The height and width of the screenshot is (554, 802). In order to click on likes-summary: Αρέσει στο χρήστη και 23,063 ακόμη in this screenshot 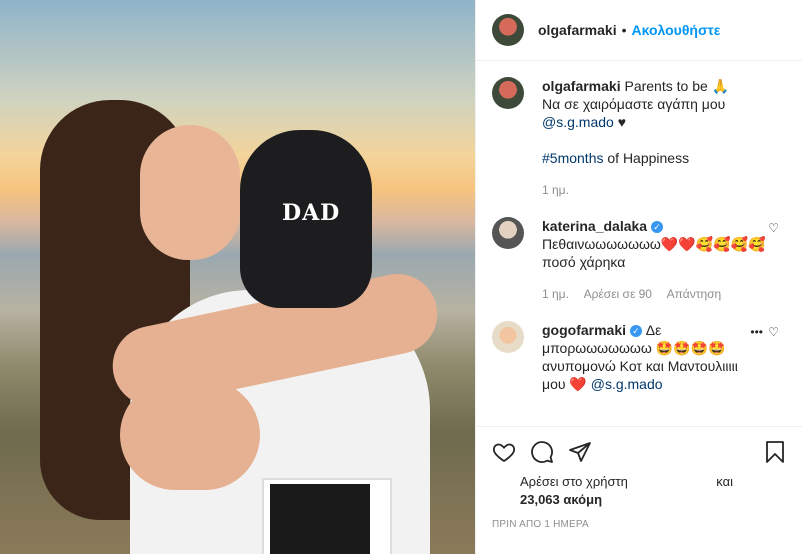, I will do `click(639, 488)`.